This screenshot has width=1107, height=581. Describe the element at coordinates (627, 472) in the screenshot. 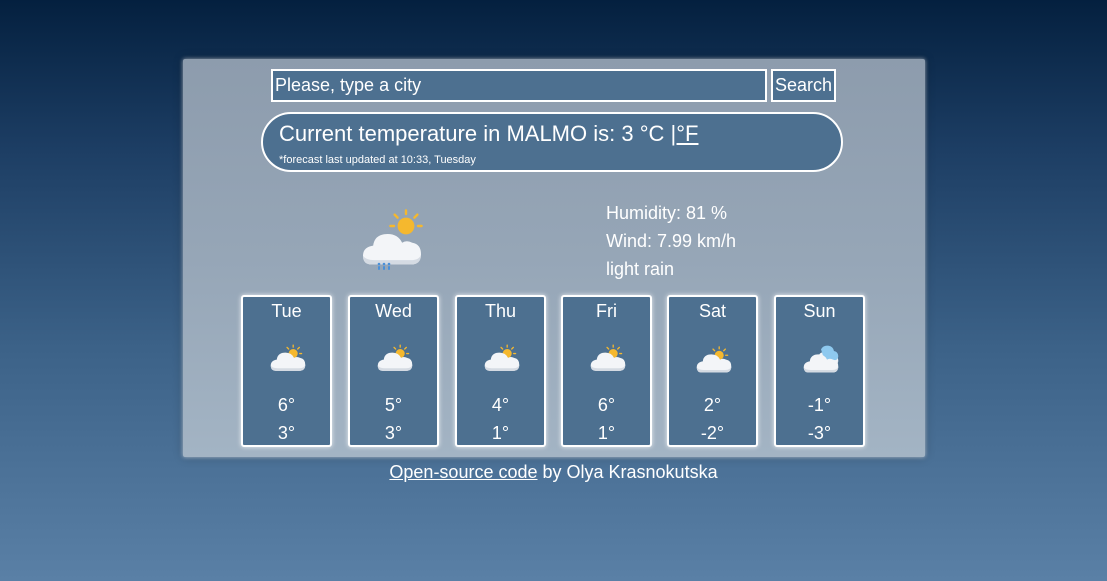

I see `author-credit: by Olya Krasnokutska` at that location.